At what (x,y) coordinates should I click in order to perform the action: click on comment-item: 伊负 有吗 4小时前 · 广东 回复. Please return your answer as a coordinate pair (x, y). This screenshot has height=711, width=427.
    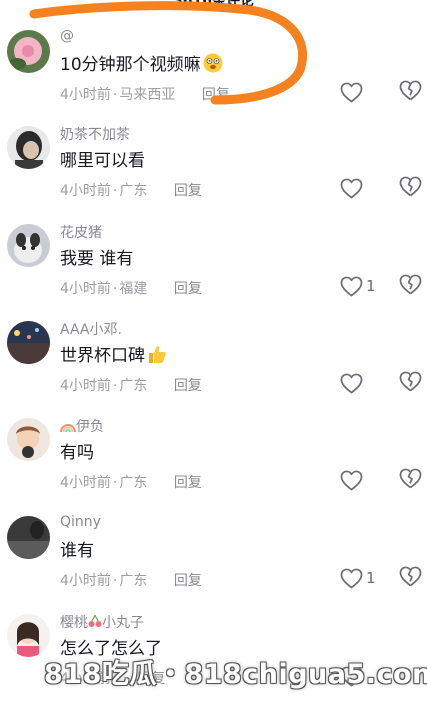
    Looking at the image, I should click on (213, 466).